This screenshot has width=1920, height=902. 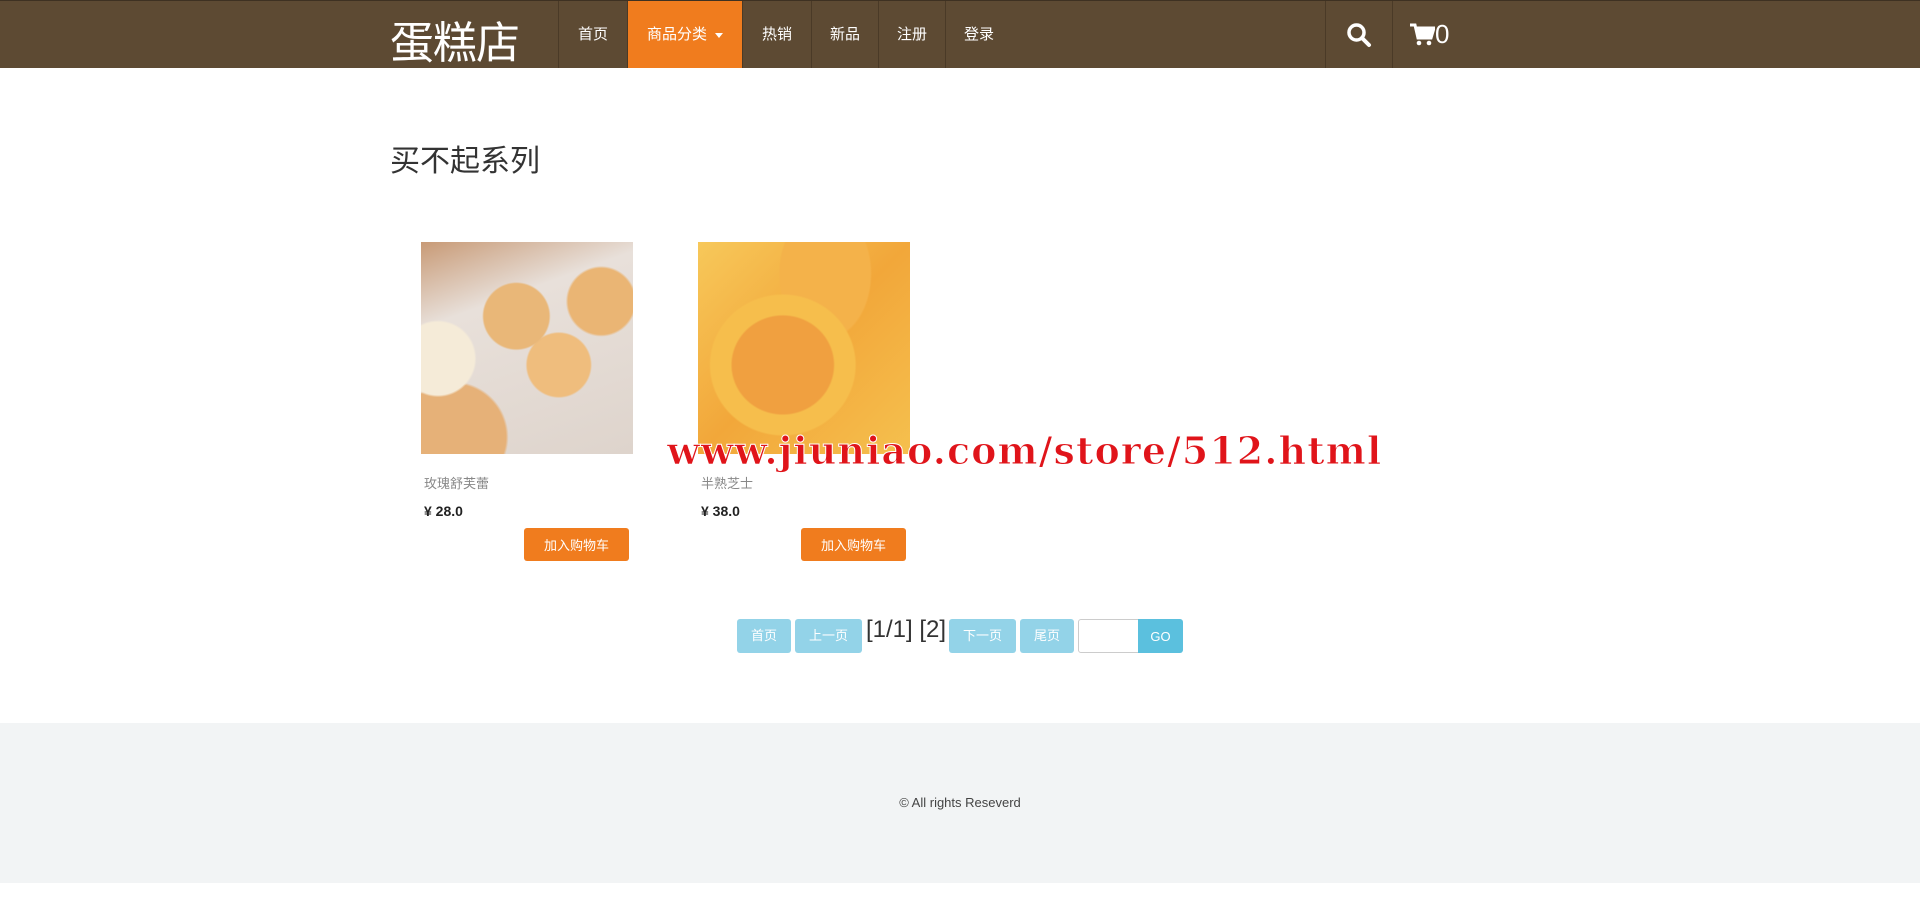 I want to click on logo: 蛋糕店, so click(x=455, y=39).